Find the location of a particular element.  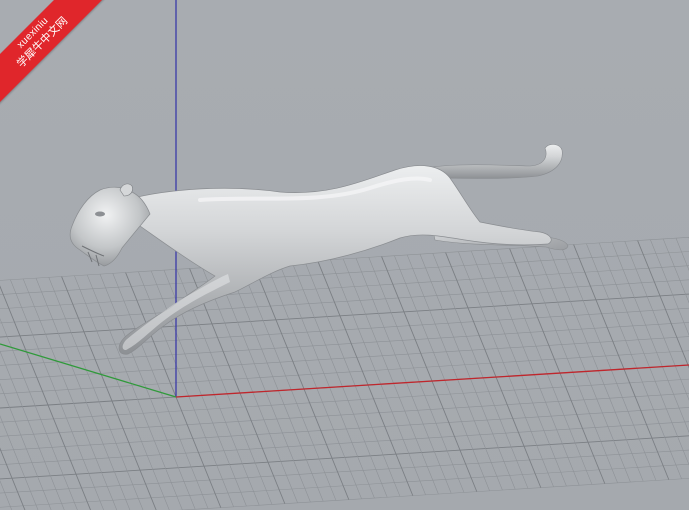

watermark-ribbon: xuexiniu 学犀牛中文网 is located at coordinates (55, 55).